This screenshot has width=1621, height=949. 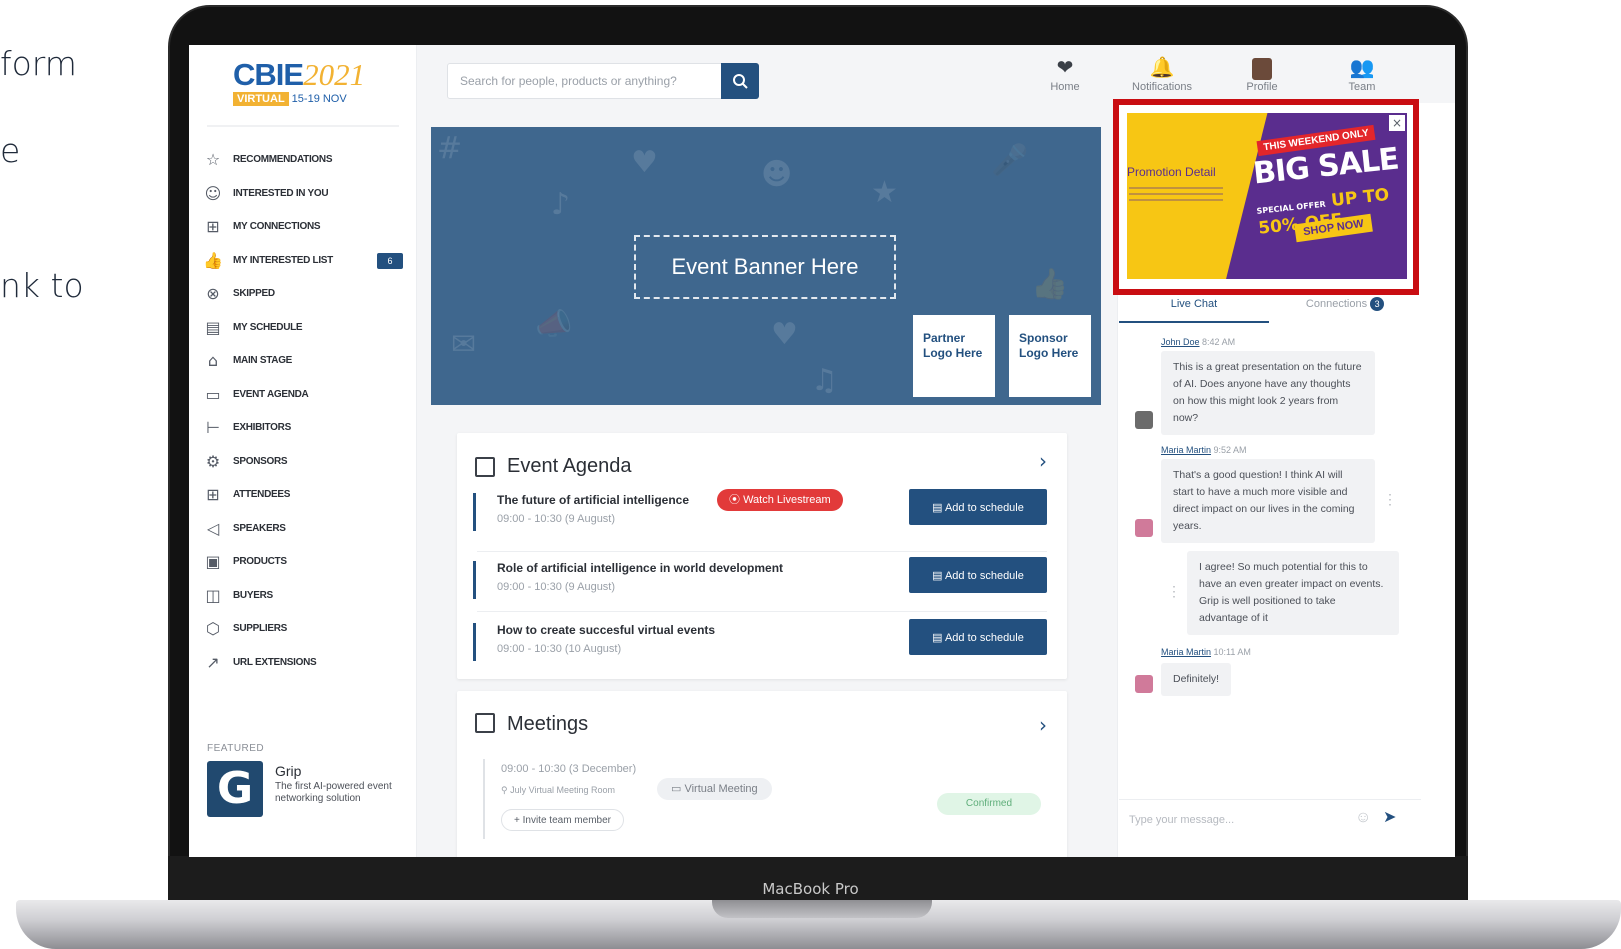 I want to click on brand-logo: CBIE2021 VIRTUAL 15-19 NOV, so click(x=303, y=85).